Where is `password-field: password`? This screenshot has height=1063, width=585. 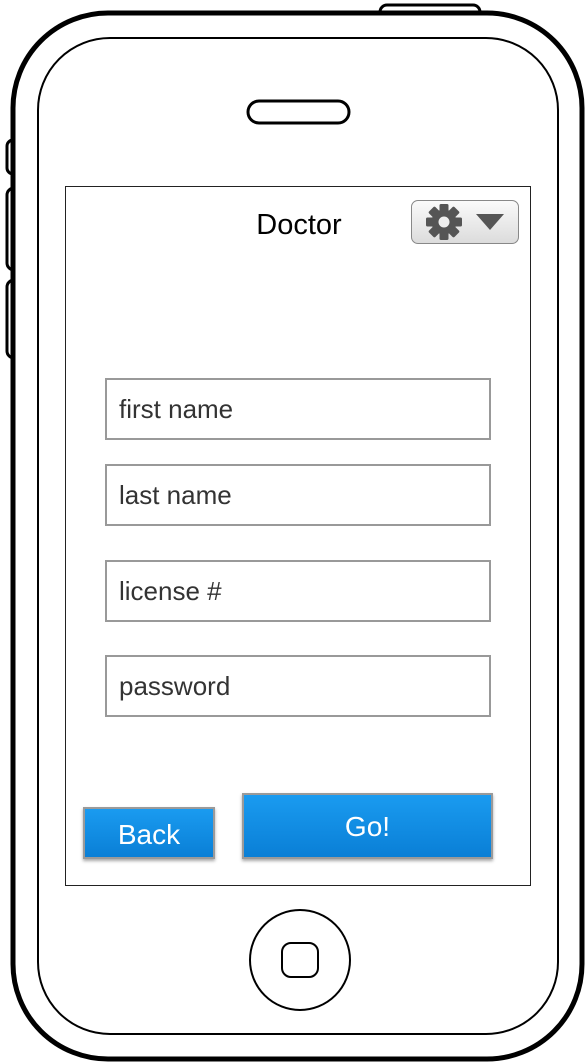 password-field: password is located at coordinates (298, 686).